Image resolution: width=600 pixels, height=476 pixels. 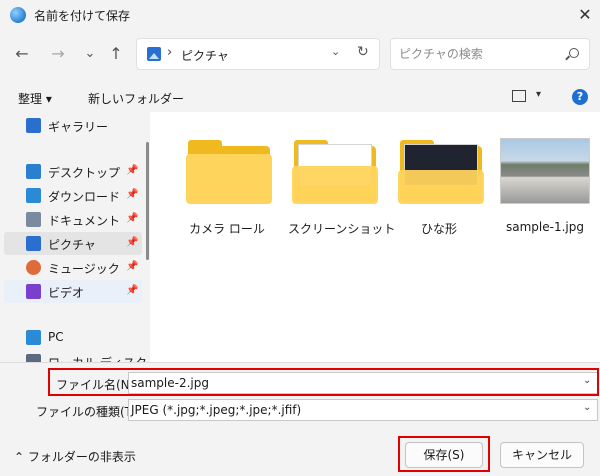 What do you see at coordinates (363, 410) in the screenshot?
I see `filetype-select: JPEG (*.jpg;*.jpeg;*.jpe;*.jfif) ⌄` at bounding box center [363, 410].